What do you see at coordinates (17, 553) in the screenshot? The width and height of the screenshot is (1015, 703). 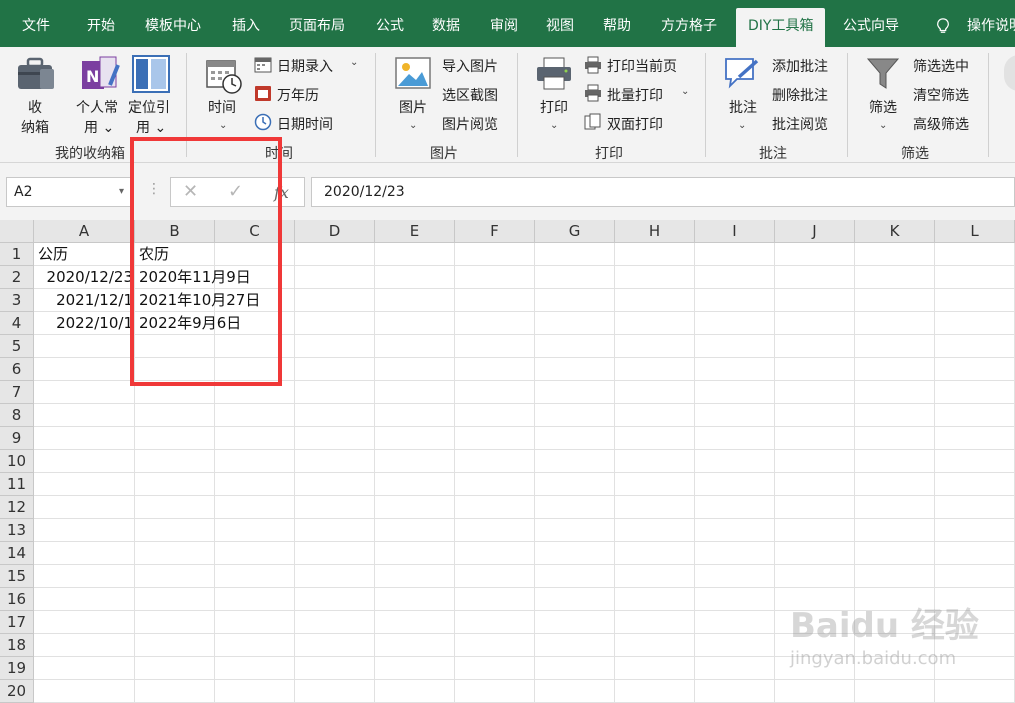 I see `row-header-14: 14` at bounding box center [17, 553].